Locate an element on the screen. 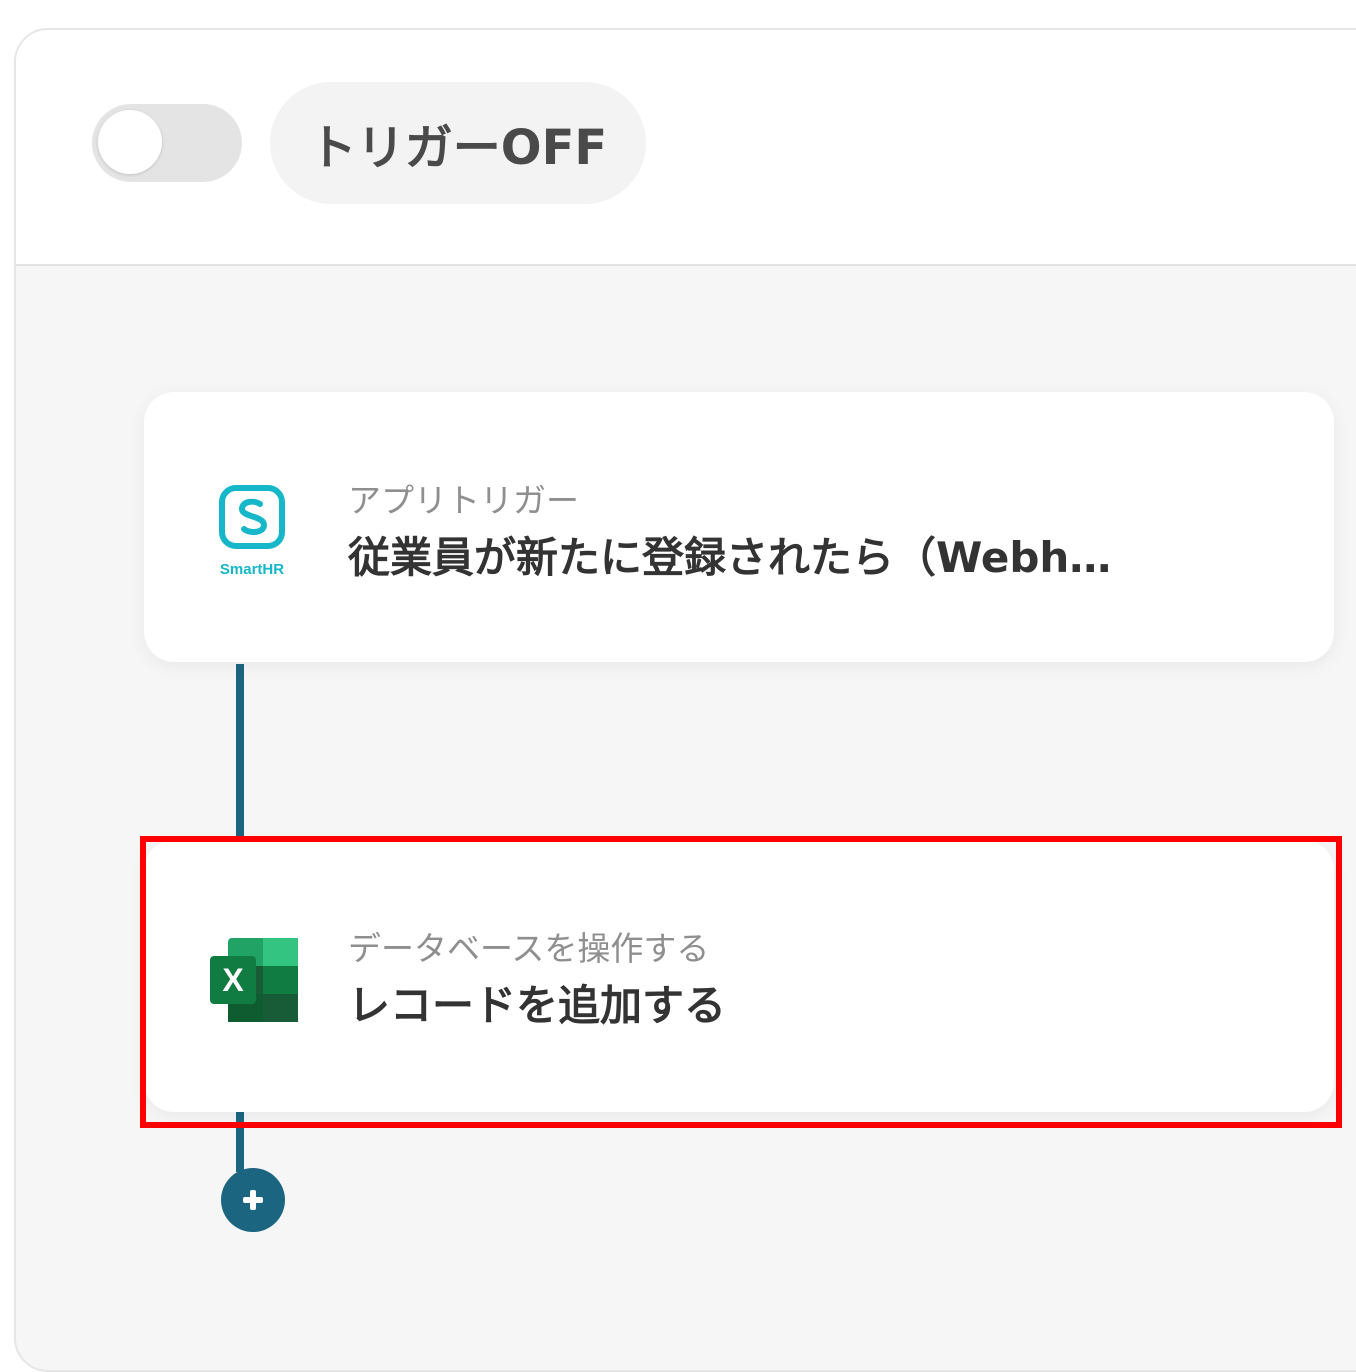 Image resolution: width=1356 pixels, height=1372 pixels. excel-logo-icon: X is located at coordinates (254, 980).